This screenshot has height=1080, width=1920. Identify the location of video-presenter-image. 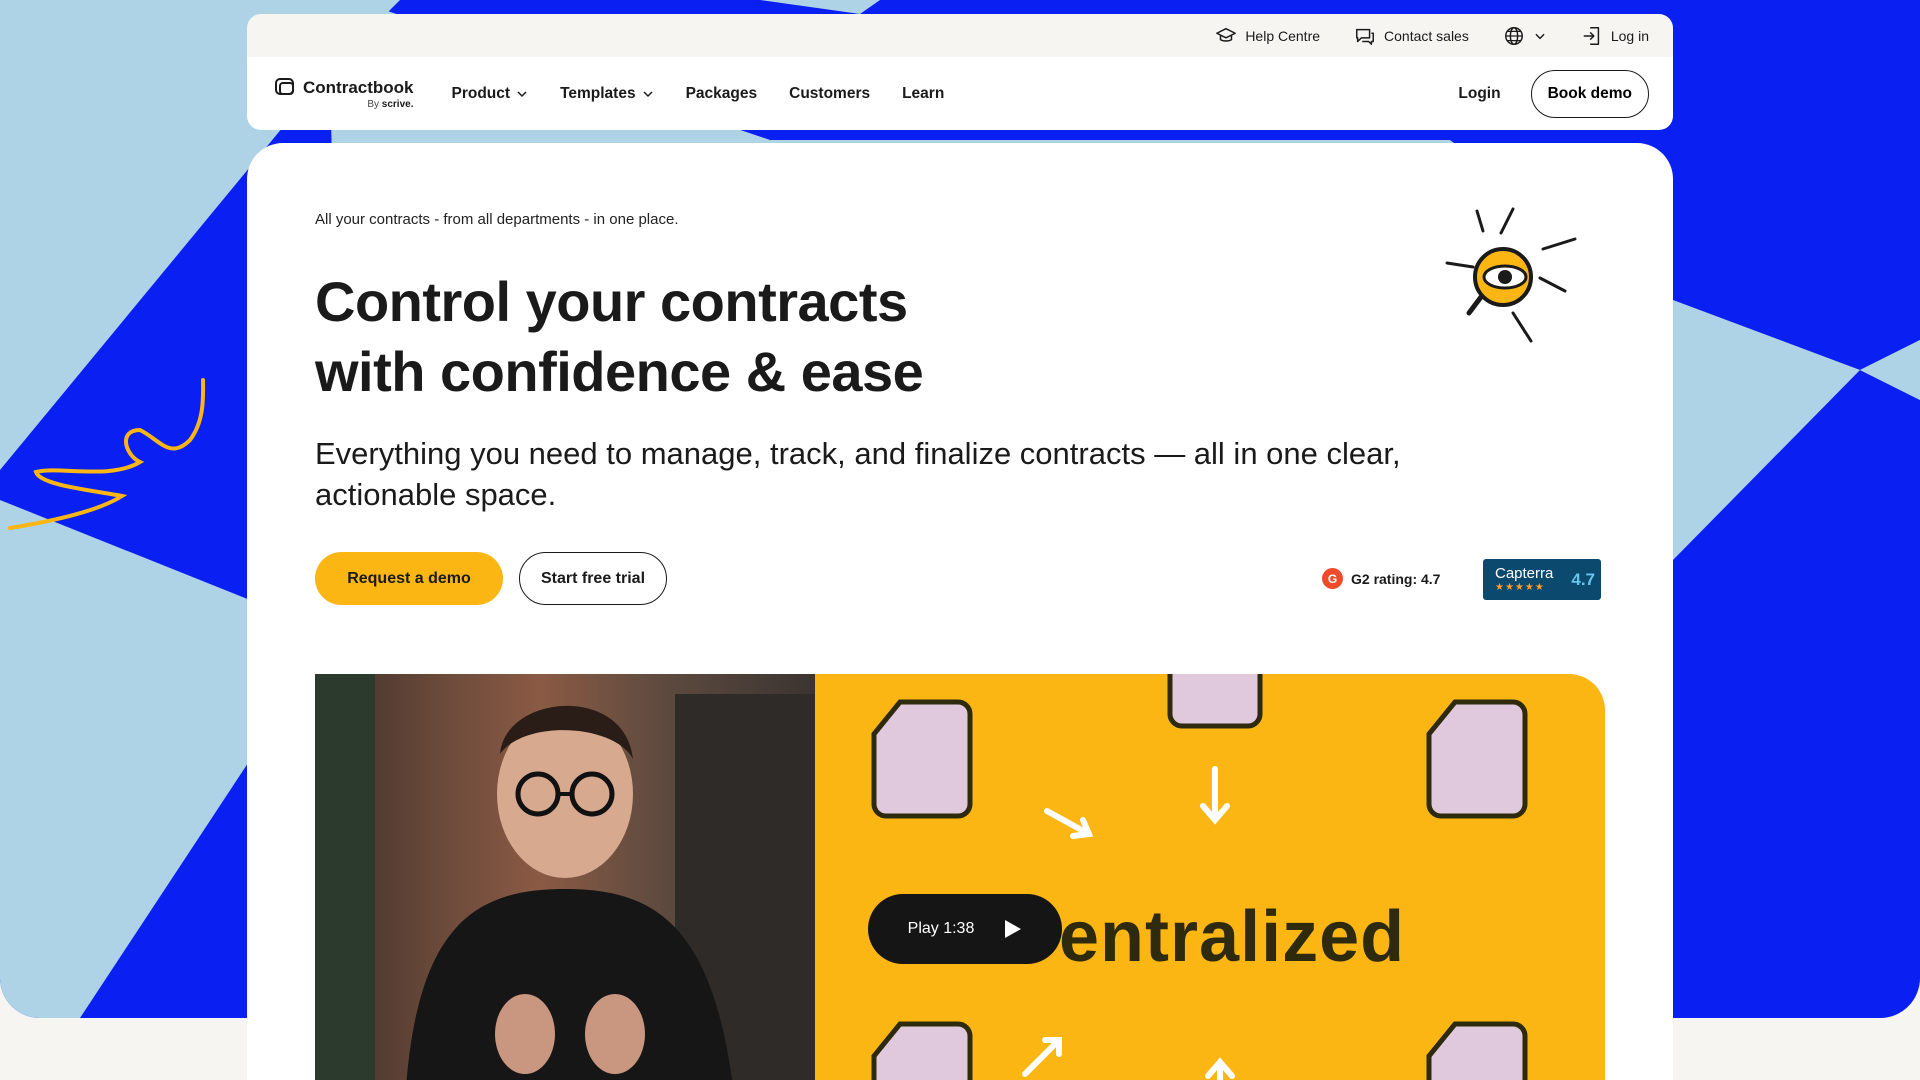
(565, 877).